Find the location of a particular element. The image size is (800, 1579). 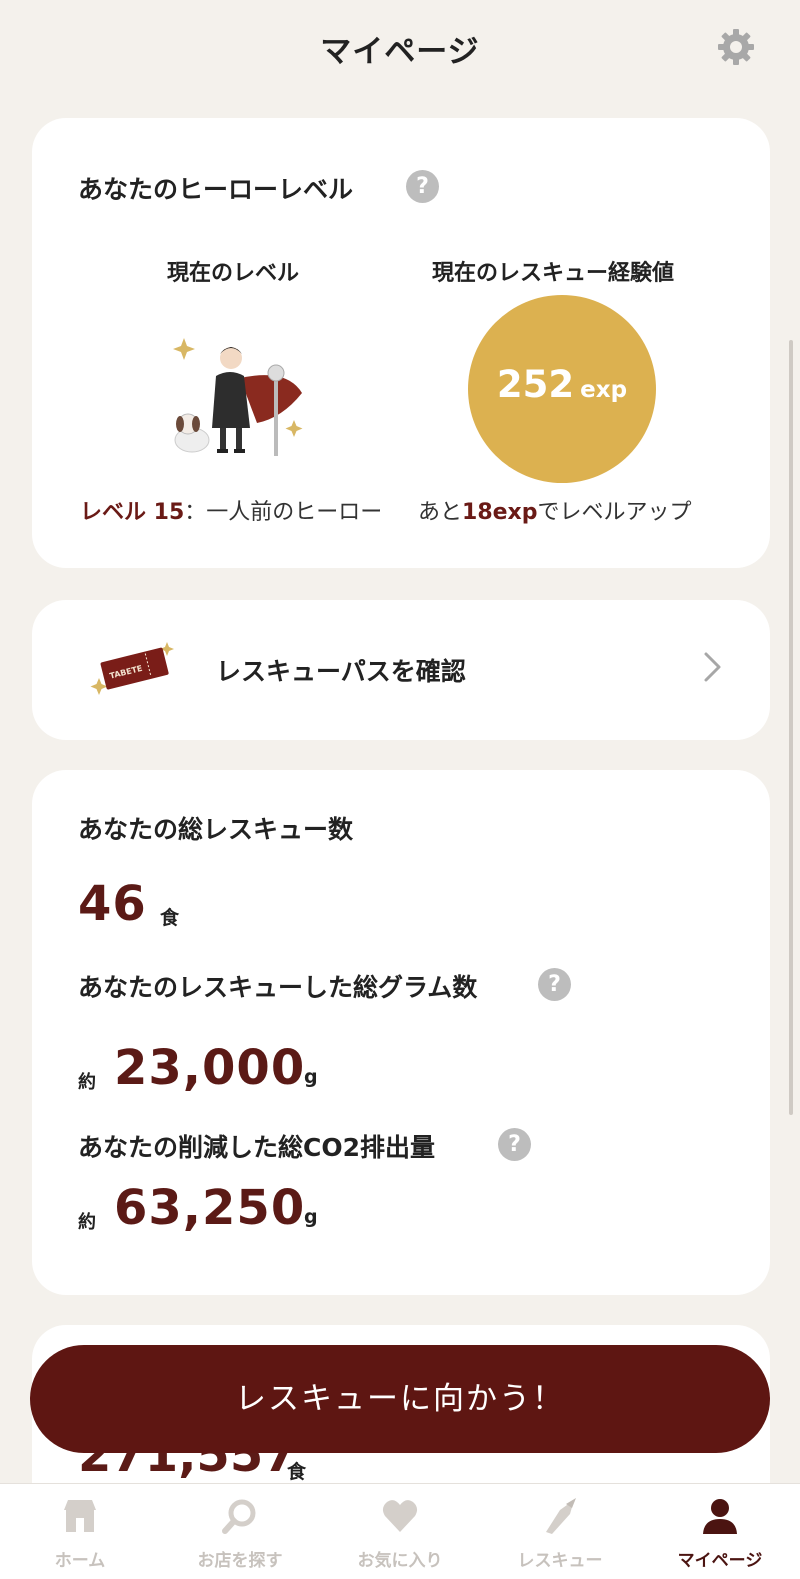

bottom-tab-bar: ホーム お店を探す お気に入り レスキュー マイページ is located at coordinates (400, 1531).